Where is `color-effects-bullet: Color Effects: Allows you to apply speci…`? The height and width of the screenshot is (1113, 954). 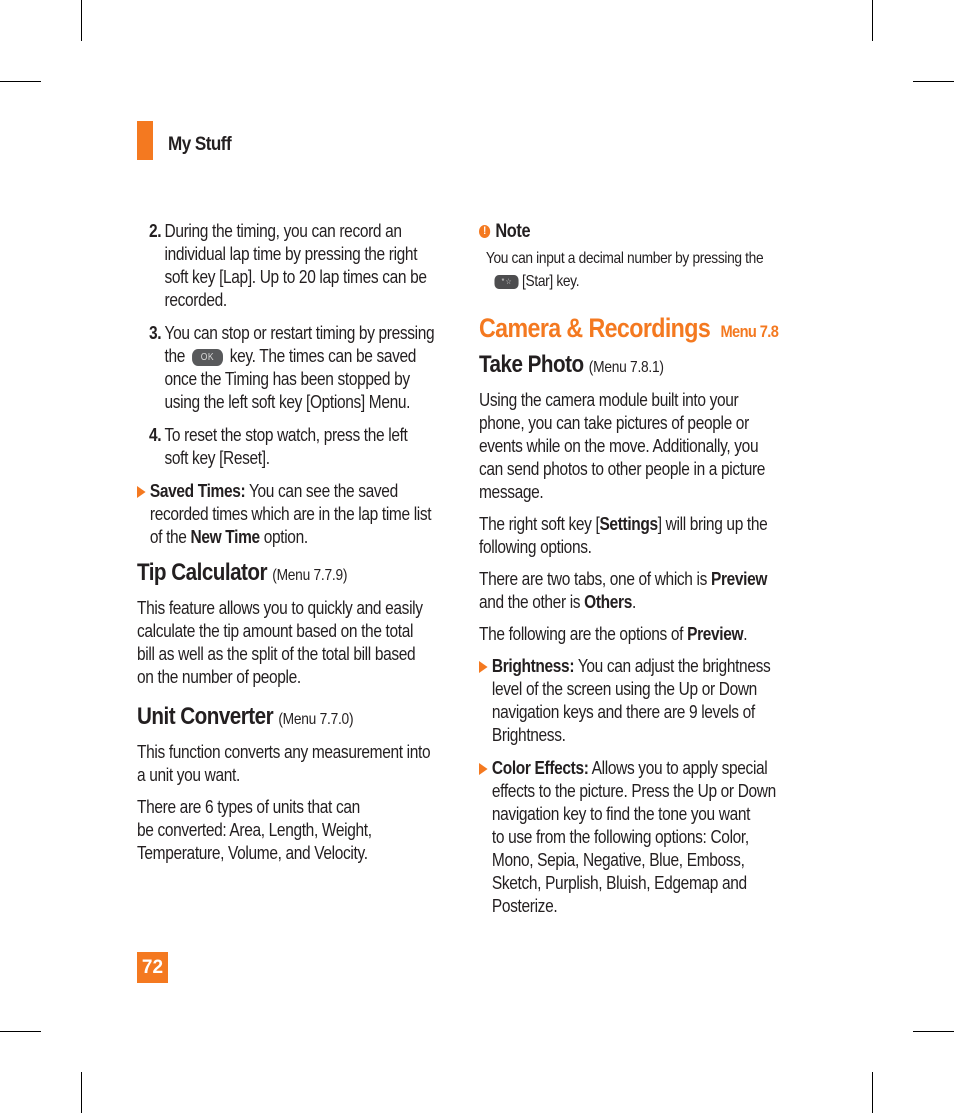
color-effects-bullet: Color Effects: Allows you to apply speci… is located at coordinates (628, 837).